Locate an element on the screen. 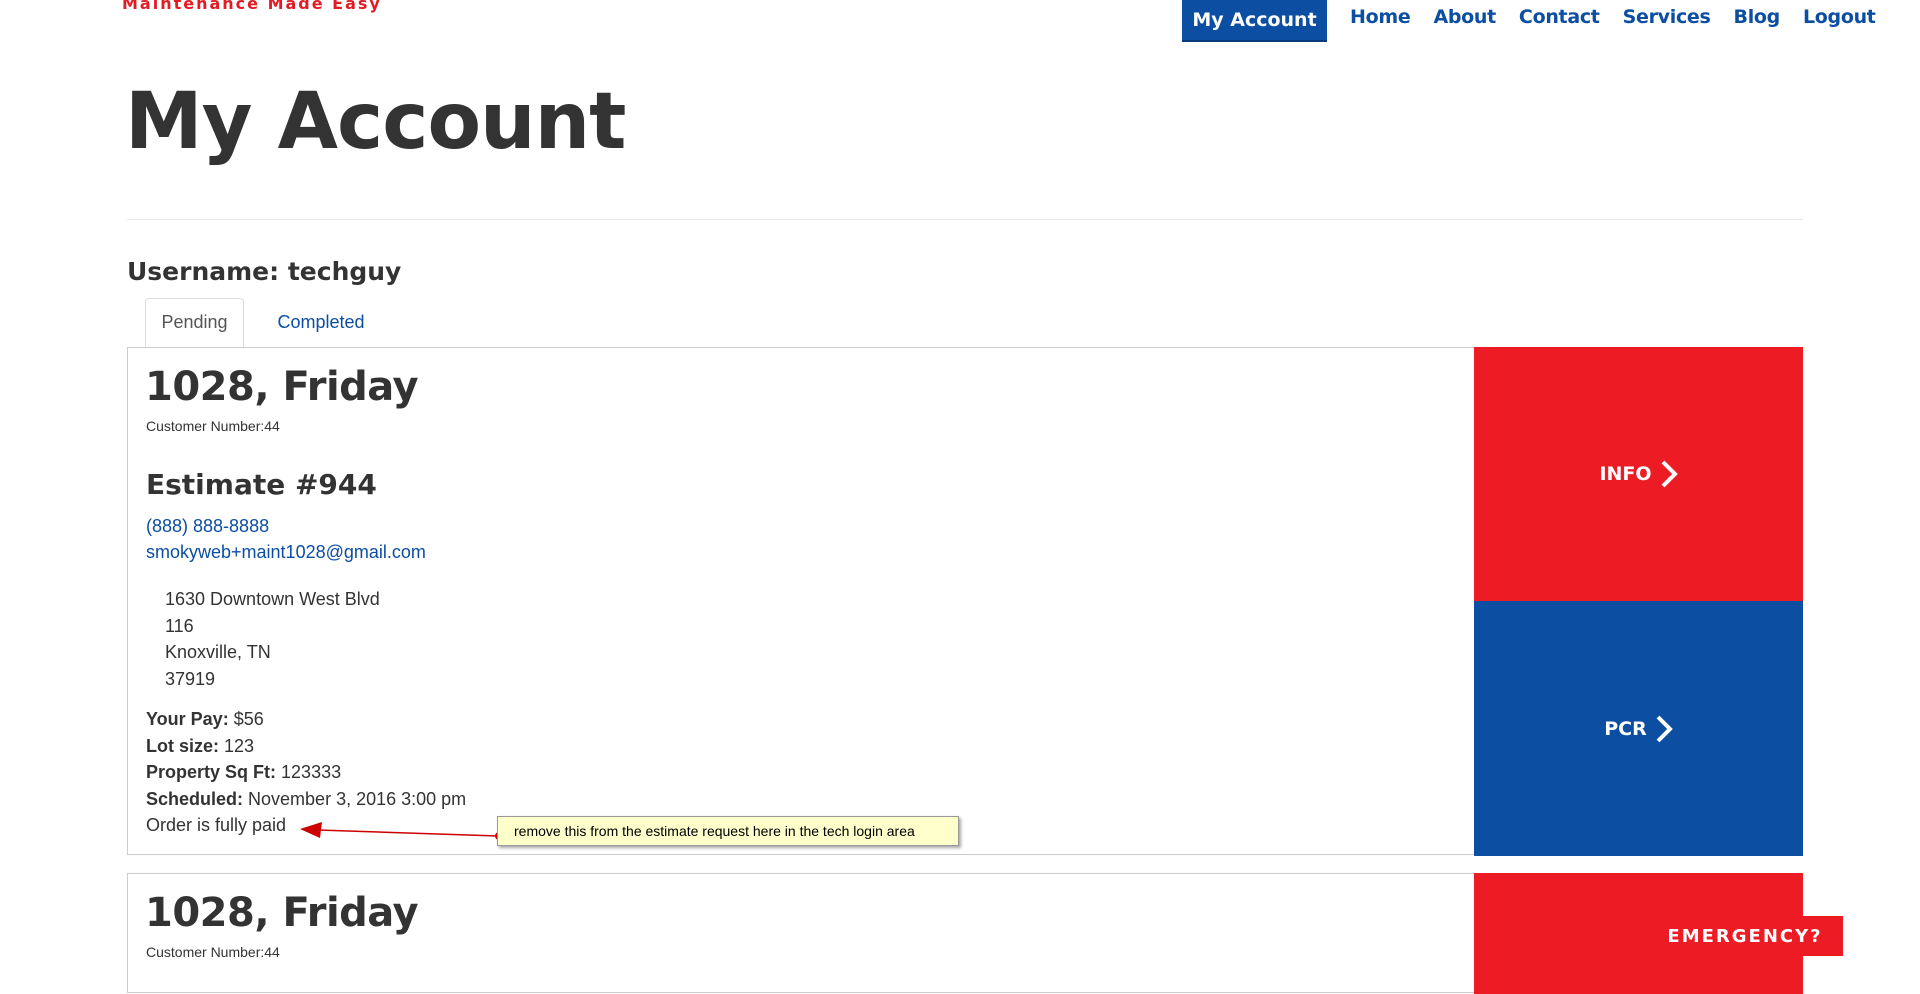 This screenshot has height=994, width=1920. page-title: My Account is located at coordinates (375, 122).